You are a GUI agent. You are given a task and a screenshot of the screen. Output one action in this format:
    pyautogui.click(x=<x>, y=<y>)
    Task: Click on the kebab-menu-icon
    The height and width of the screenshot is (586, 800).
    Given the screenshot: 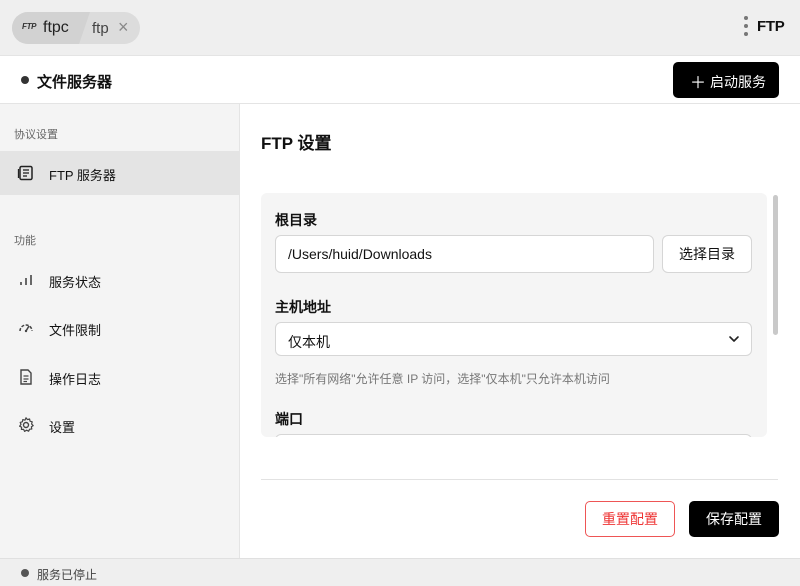 What is the action you would take?
    pyautogui.click(x=746, y=28)
    